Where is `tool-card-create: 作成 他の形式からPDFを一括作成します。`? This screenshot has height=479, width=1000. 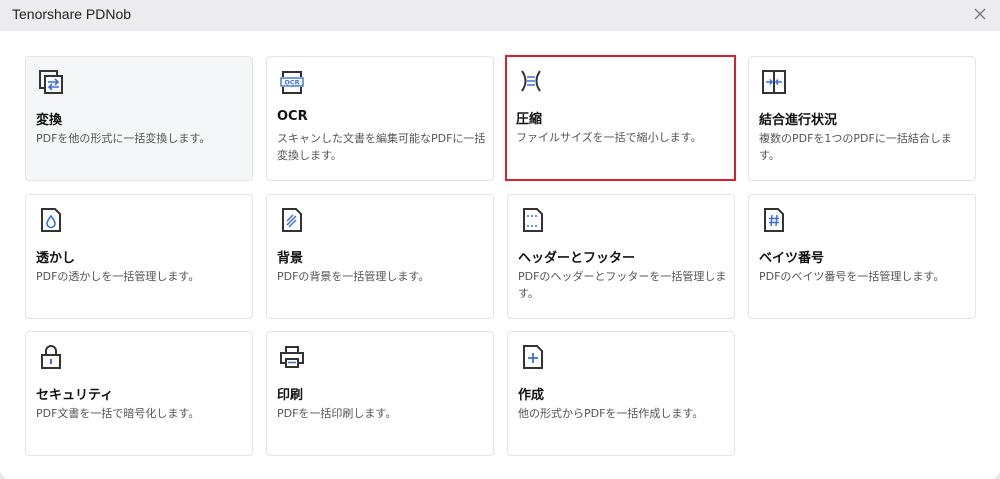 tool-card-create: 作成 他の形式からPDFを一括作成します。 is located at coordinates (621, 393).